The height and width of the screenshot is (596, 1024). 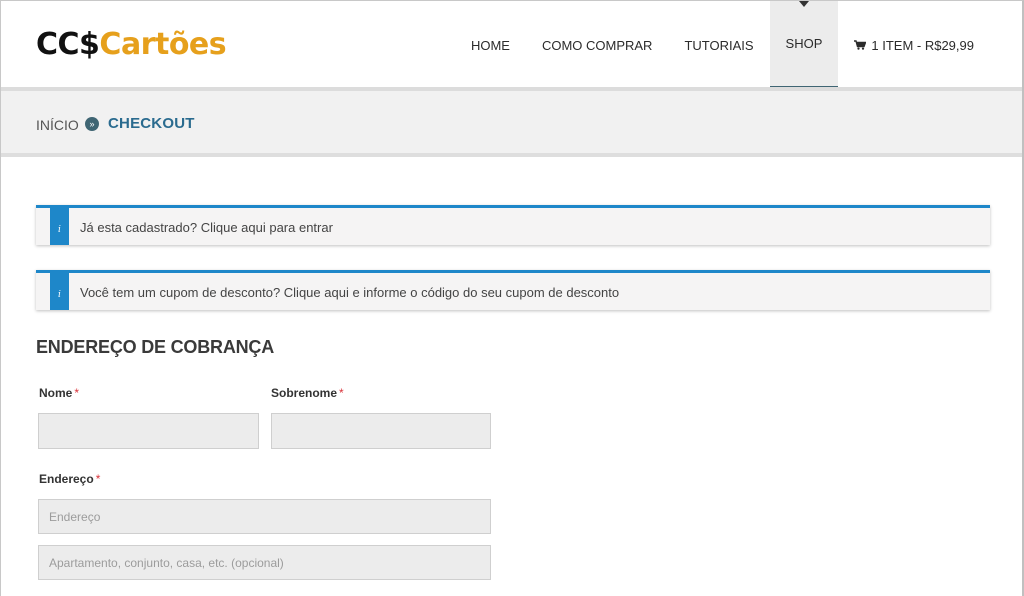 I want to click on chevron-right-icon: », so click(x=92, y=124).